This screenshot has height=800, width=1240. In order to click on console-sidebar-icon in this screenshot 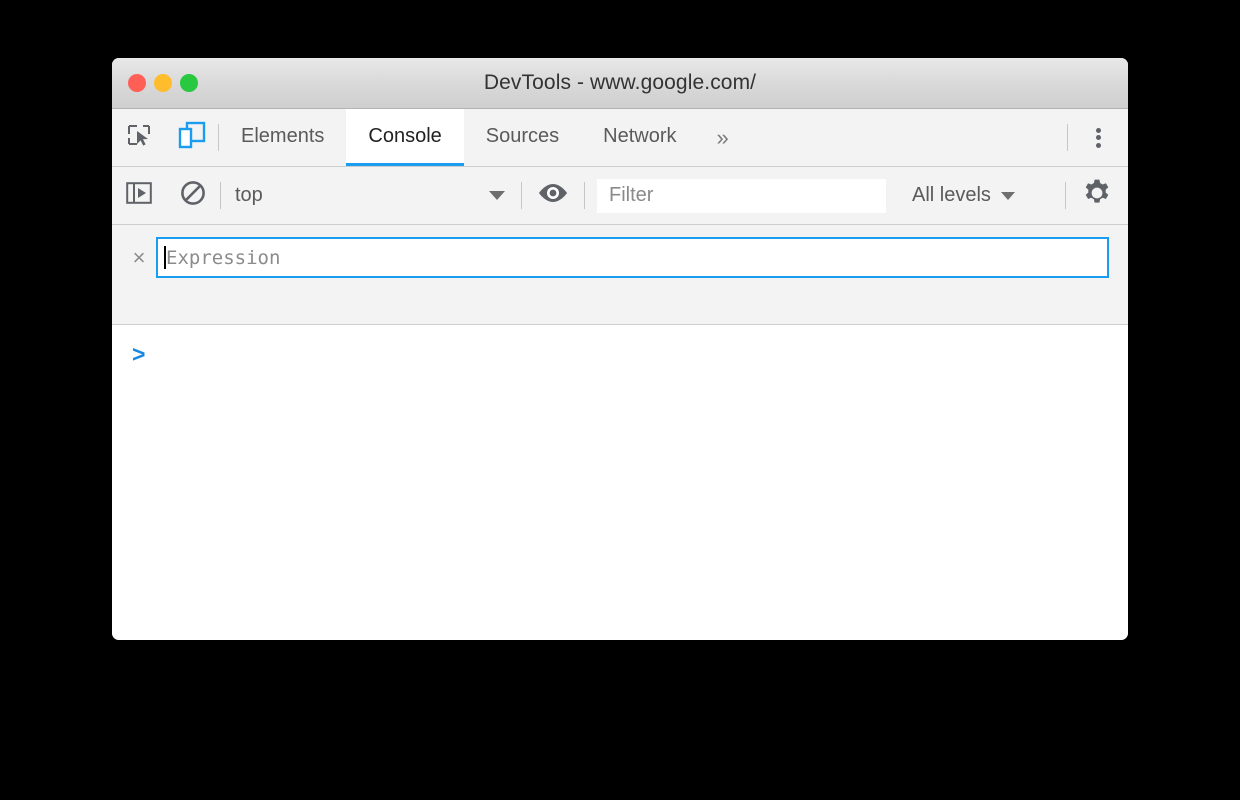, I will do `click(139, 195)`.